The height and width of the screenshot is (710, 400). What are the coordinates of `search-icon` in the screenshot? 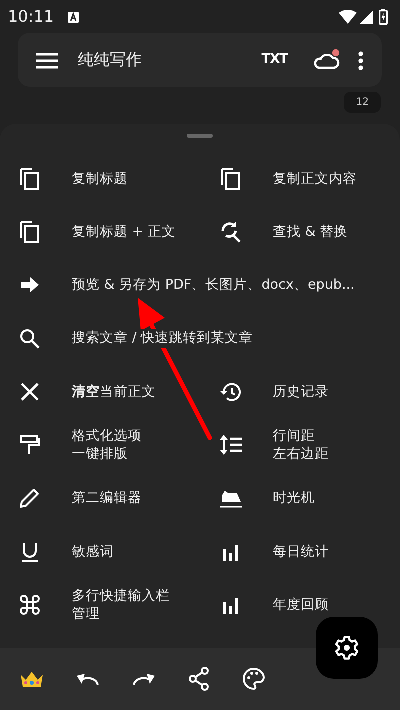 It's located at (30, 338).